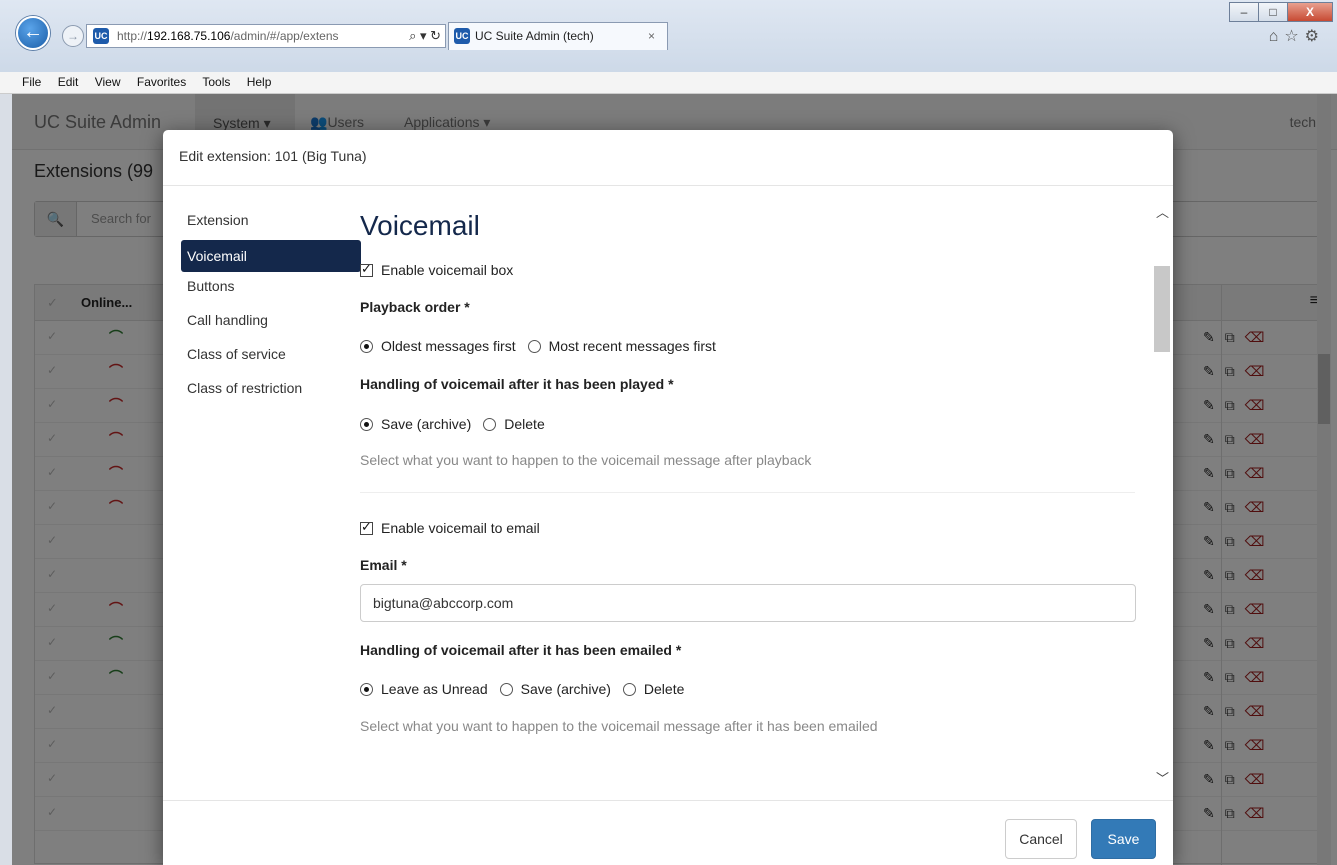 This screenshot has width=1337, height=865. I want to click on radio-played-delete-label: Delete, so click(524, 424).